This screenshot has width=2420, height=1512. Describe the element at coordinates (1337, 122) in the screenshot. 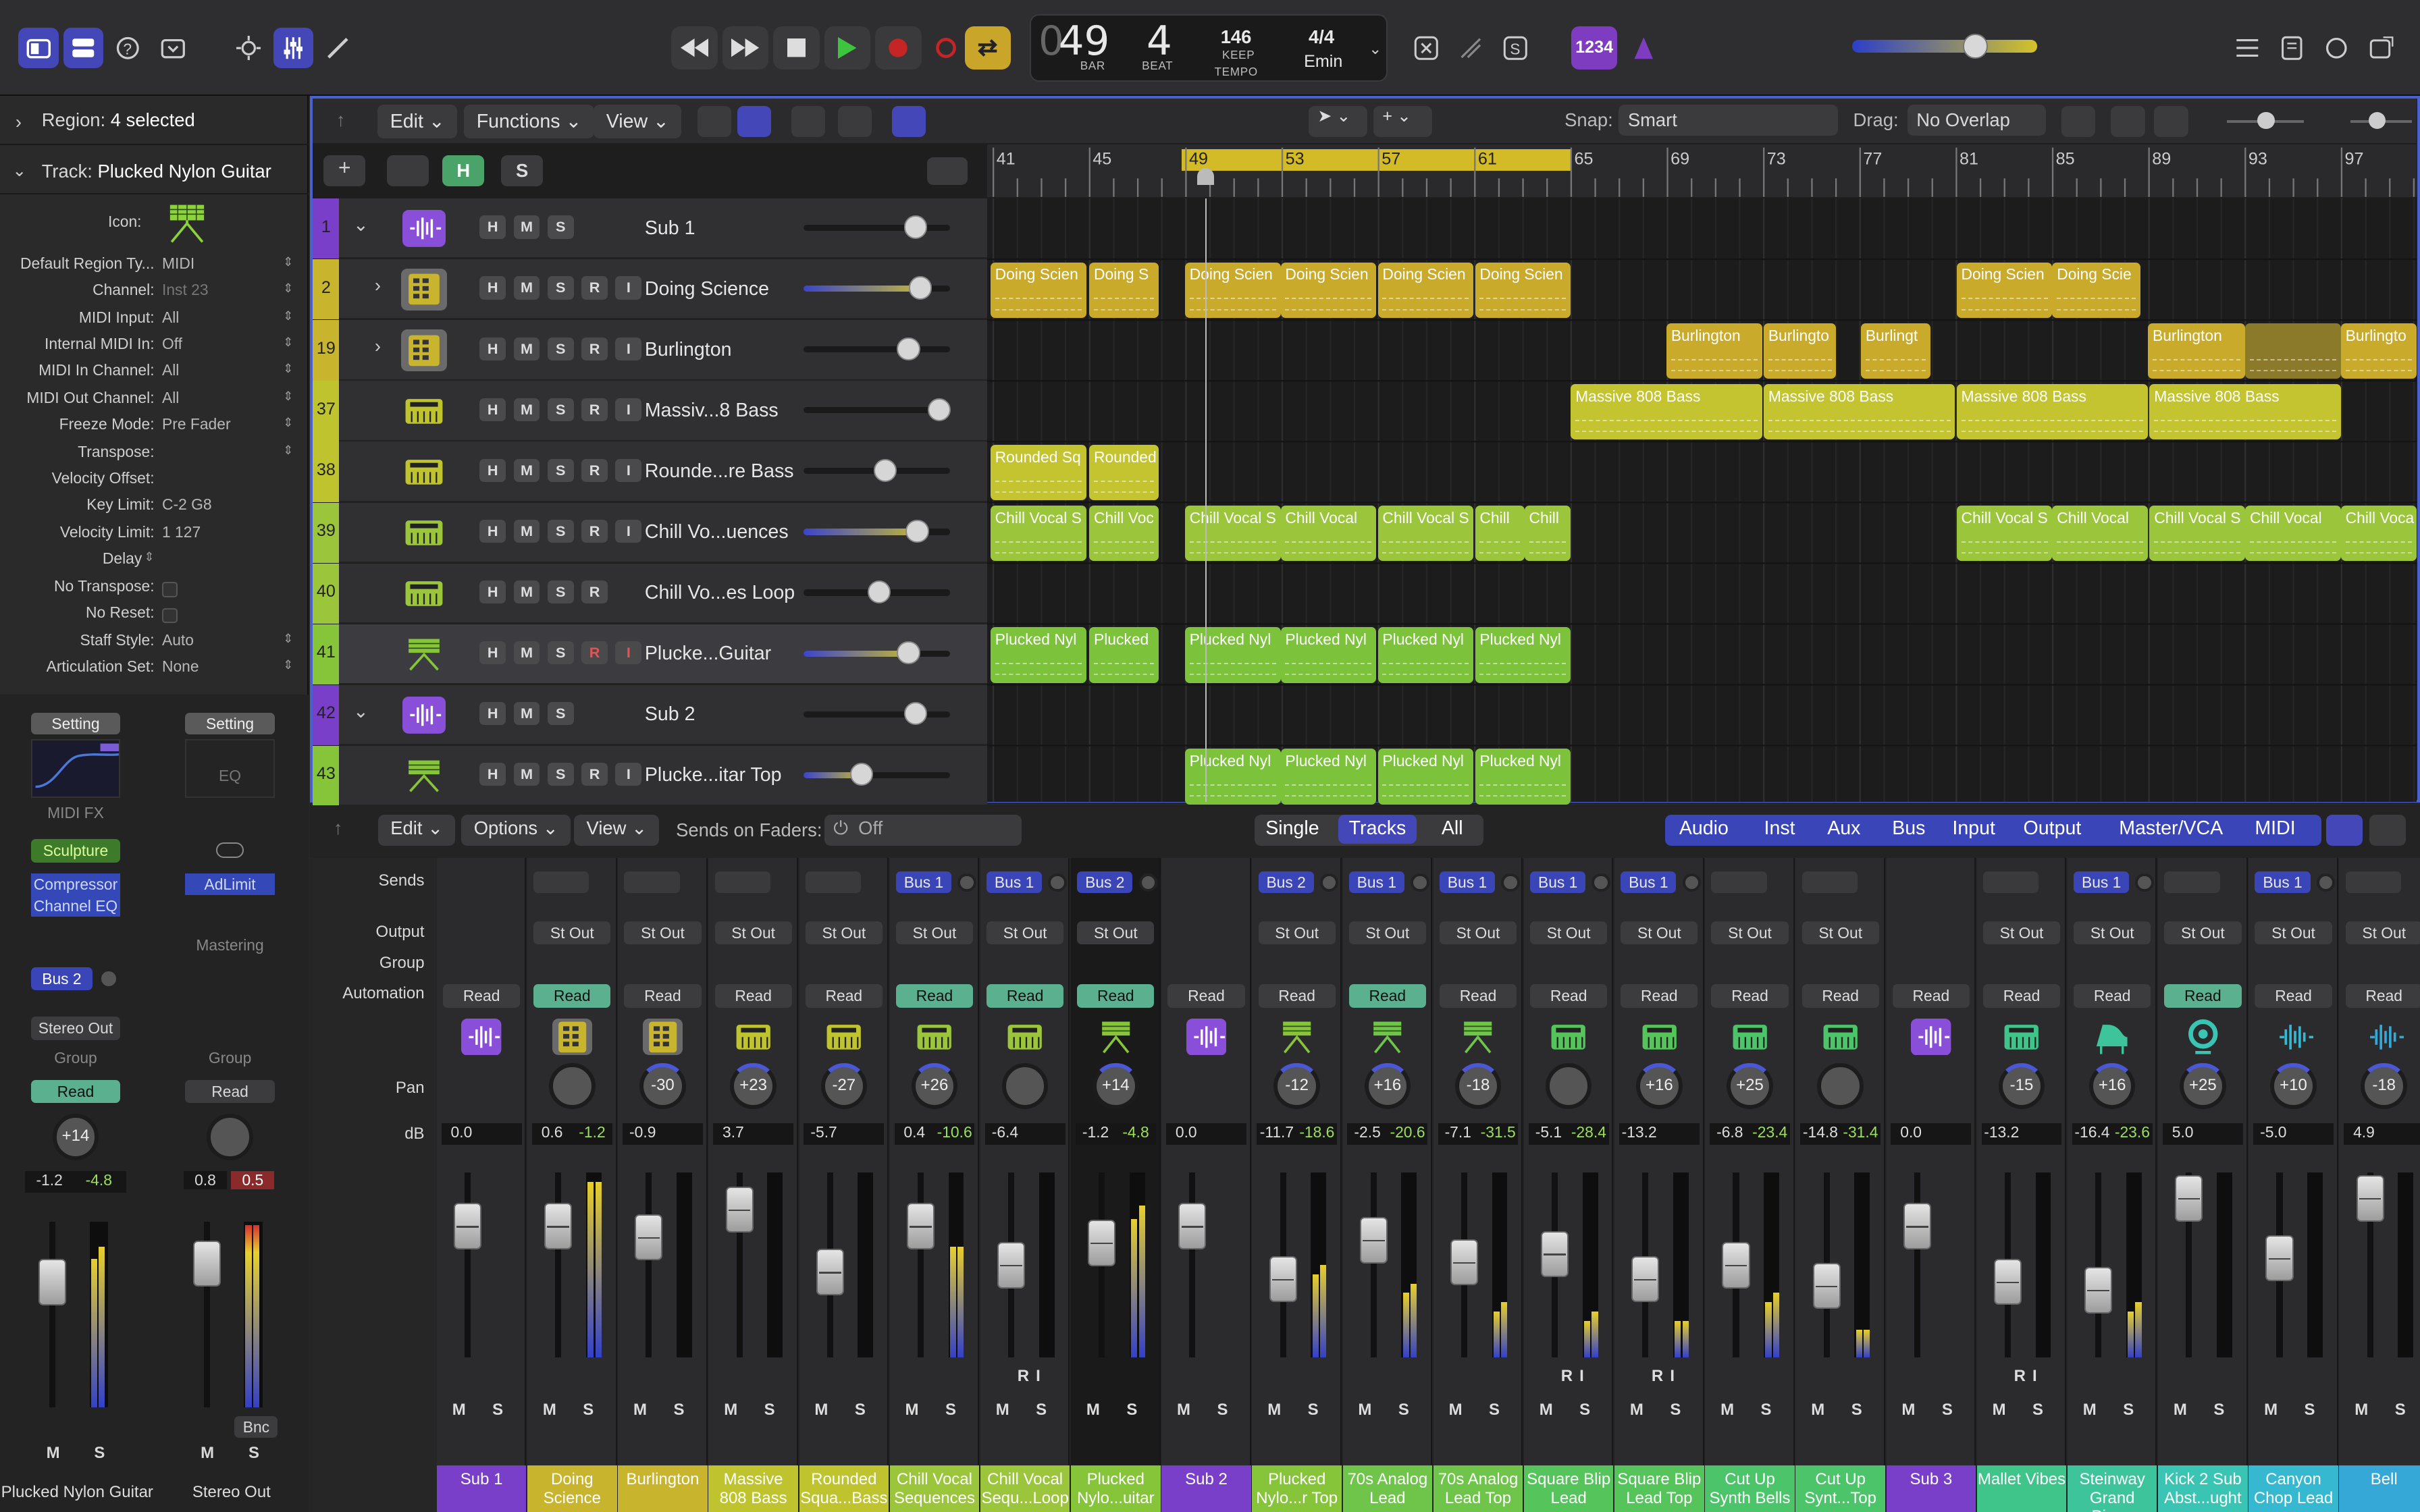

I see `pointer-tool: ➤ ⌄` at that location.